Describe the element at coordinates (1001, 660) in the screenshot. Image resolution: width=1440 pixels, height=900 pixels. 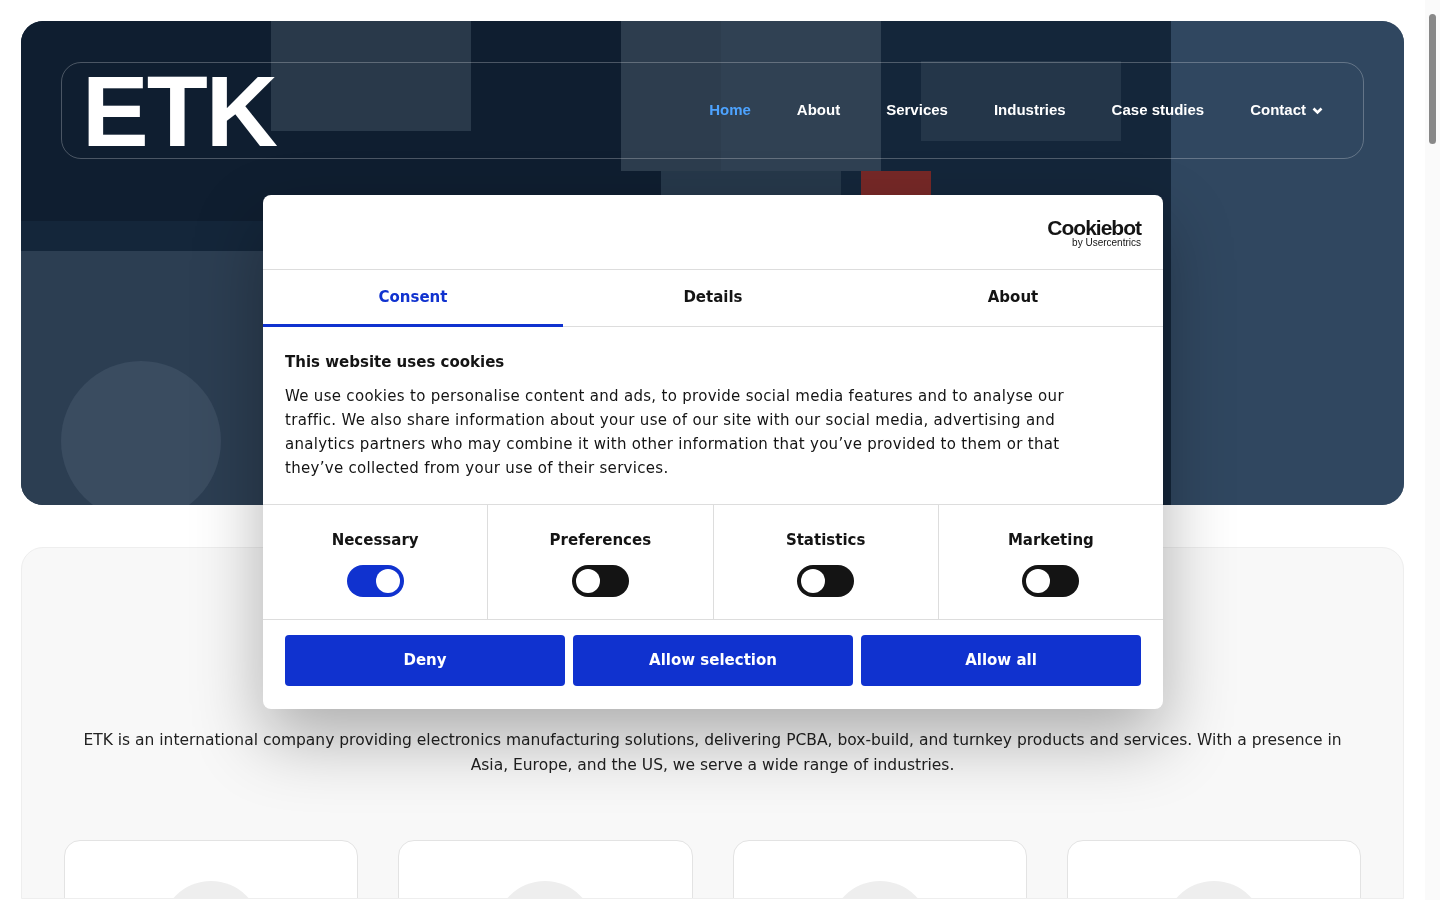
I see `consent-button: Allow all` at that location.